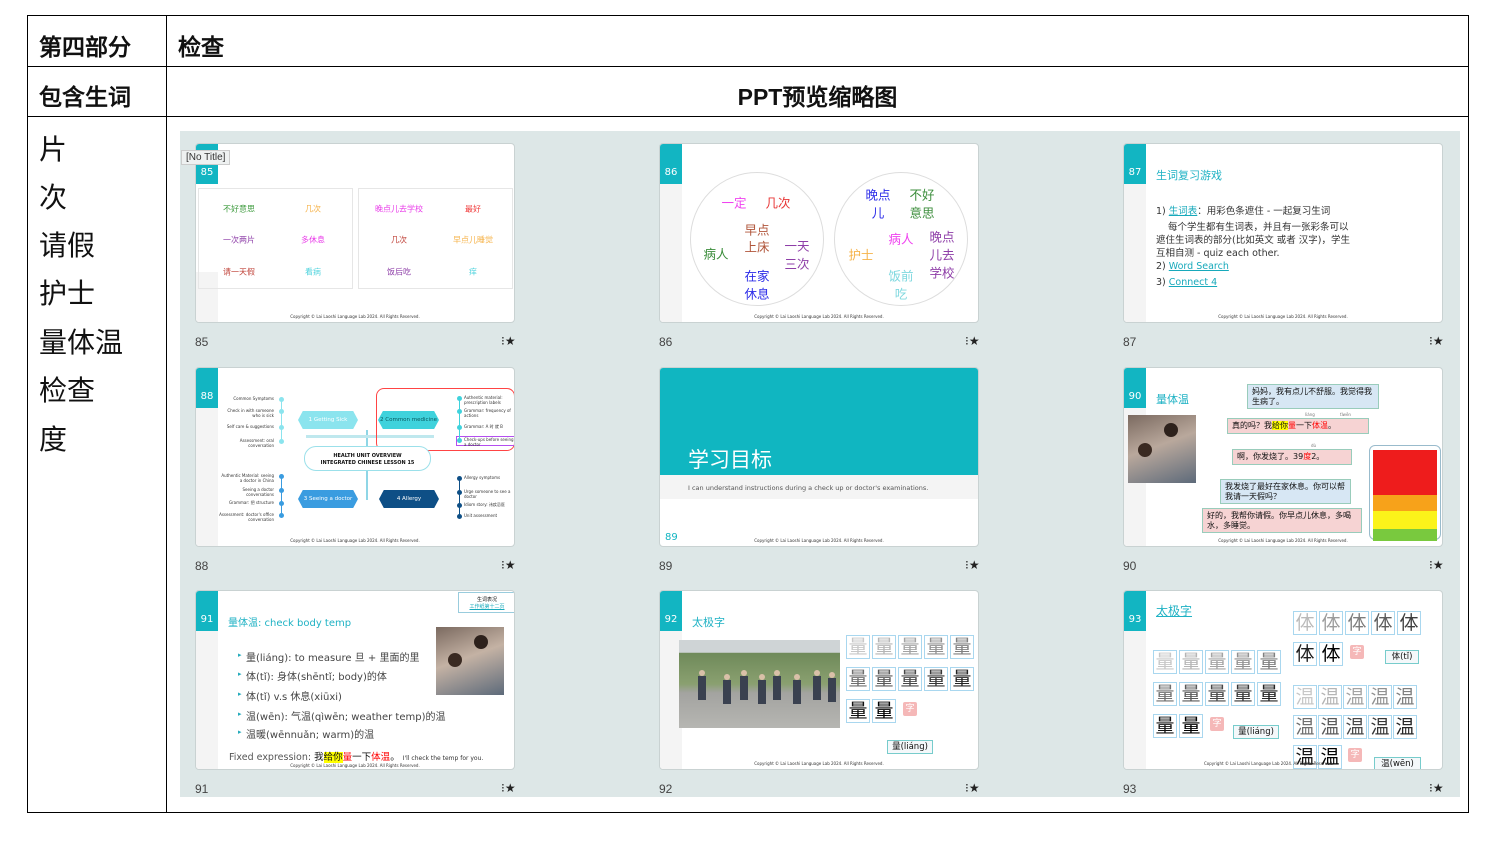 Image resolution: width=1500 pixels, height=843 pixels. What do you see at coordinates (473, 272) in the screenshot?
I see `vocab-word: 痒` at bounding box center [473, 272].